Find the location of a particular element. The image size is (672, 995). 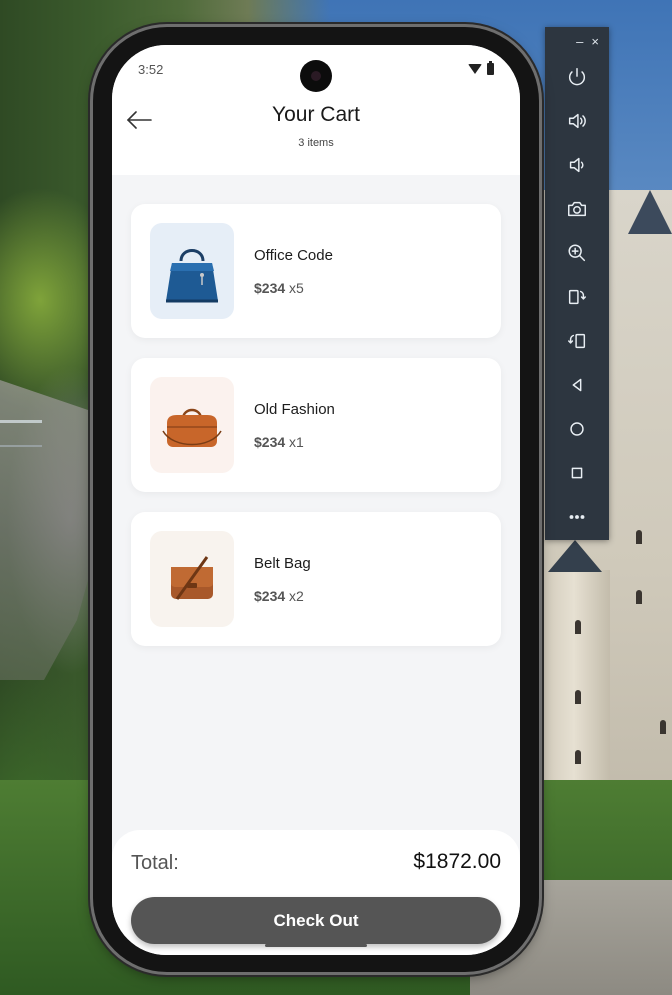

status-bar: 3:52 is located at coordinates (316, 70).